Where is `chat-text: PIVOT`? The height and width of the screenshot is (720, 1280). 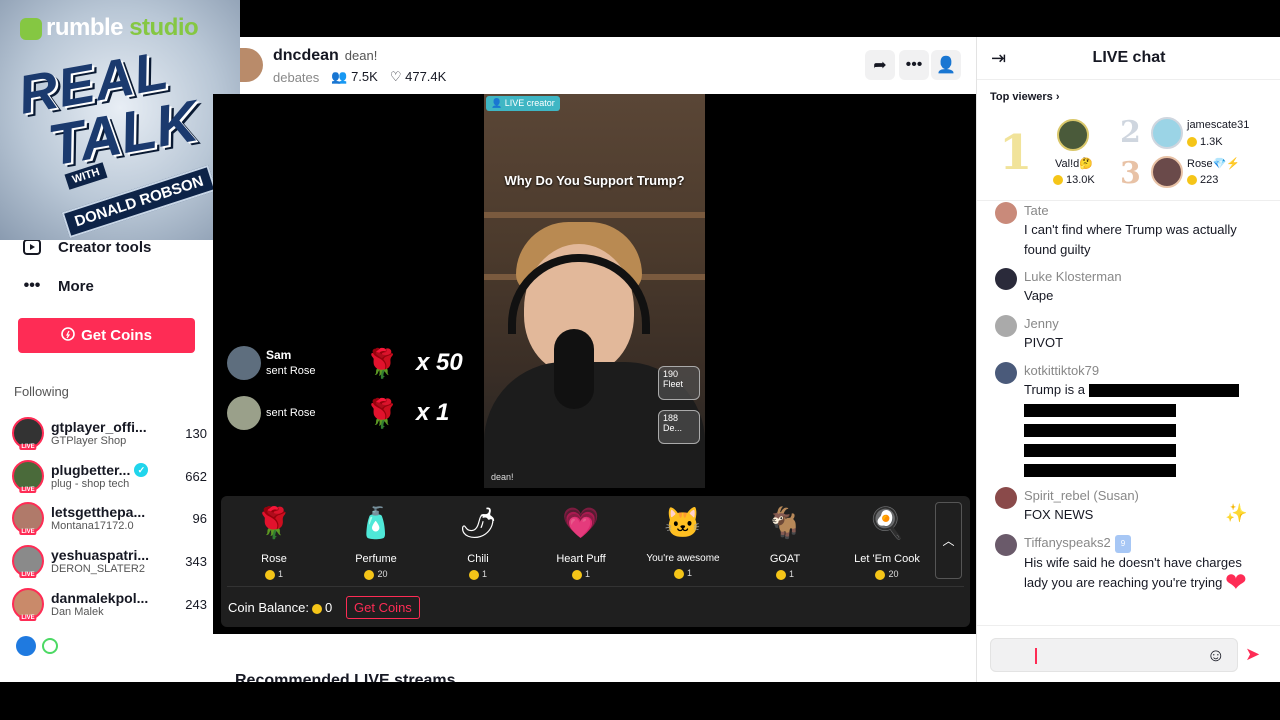
chat-text: PIVOT is located at coordinates (1044, 342).